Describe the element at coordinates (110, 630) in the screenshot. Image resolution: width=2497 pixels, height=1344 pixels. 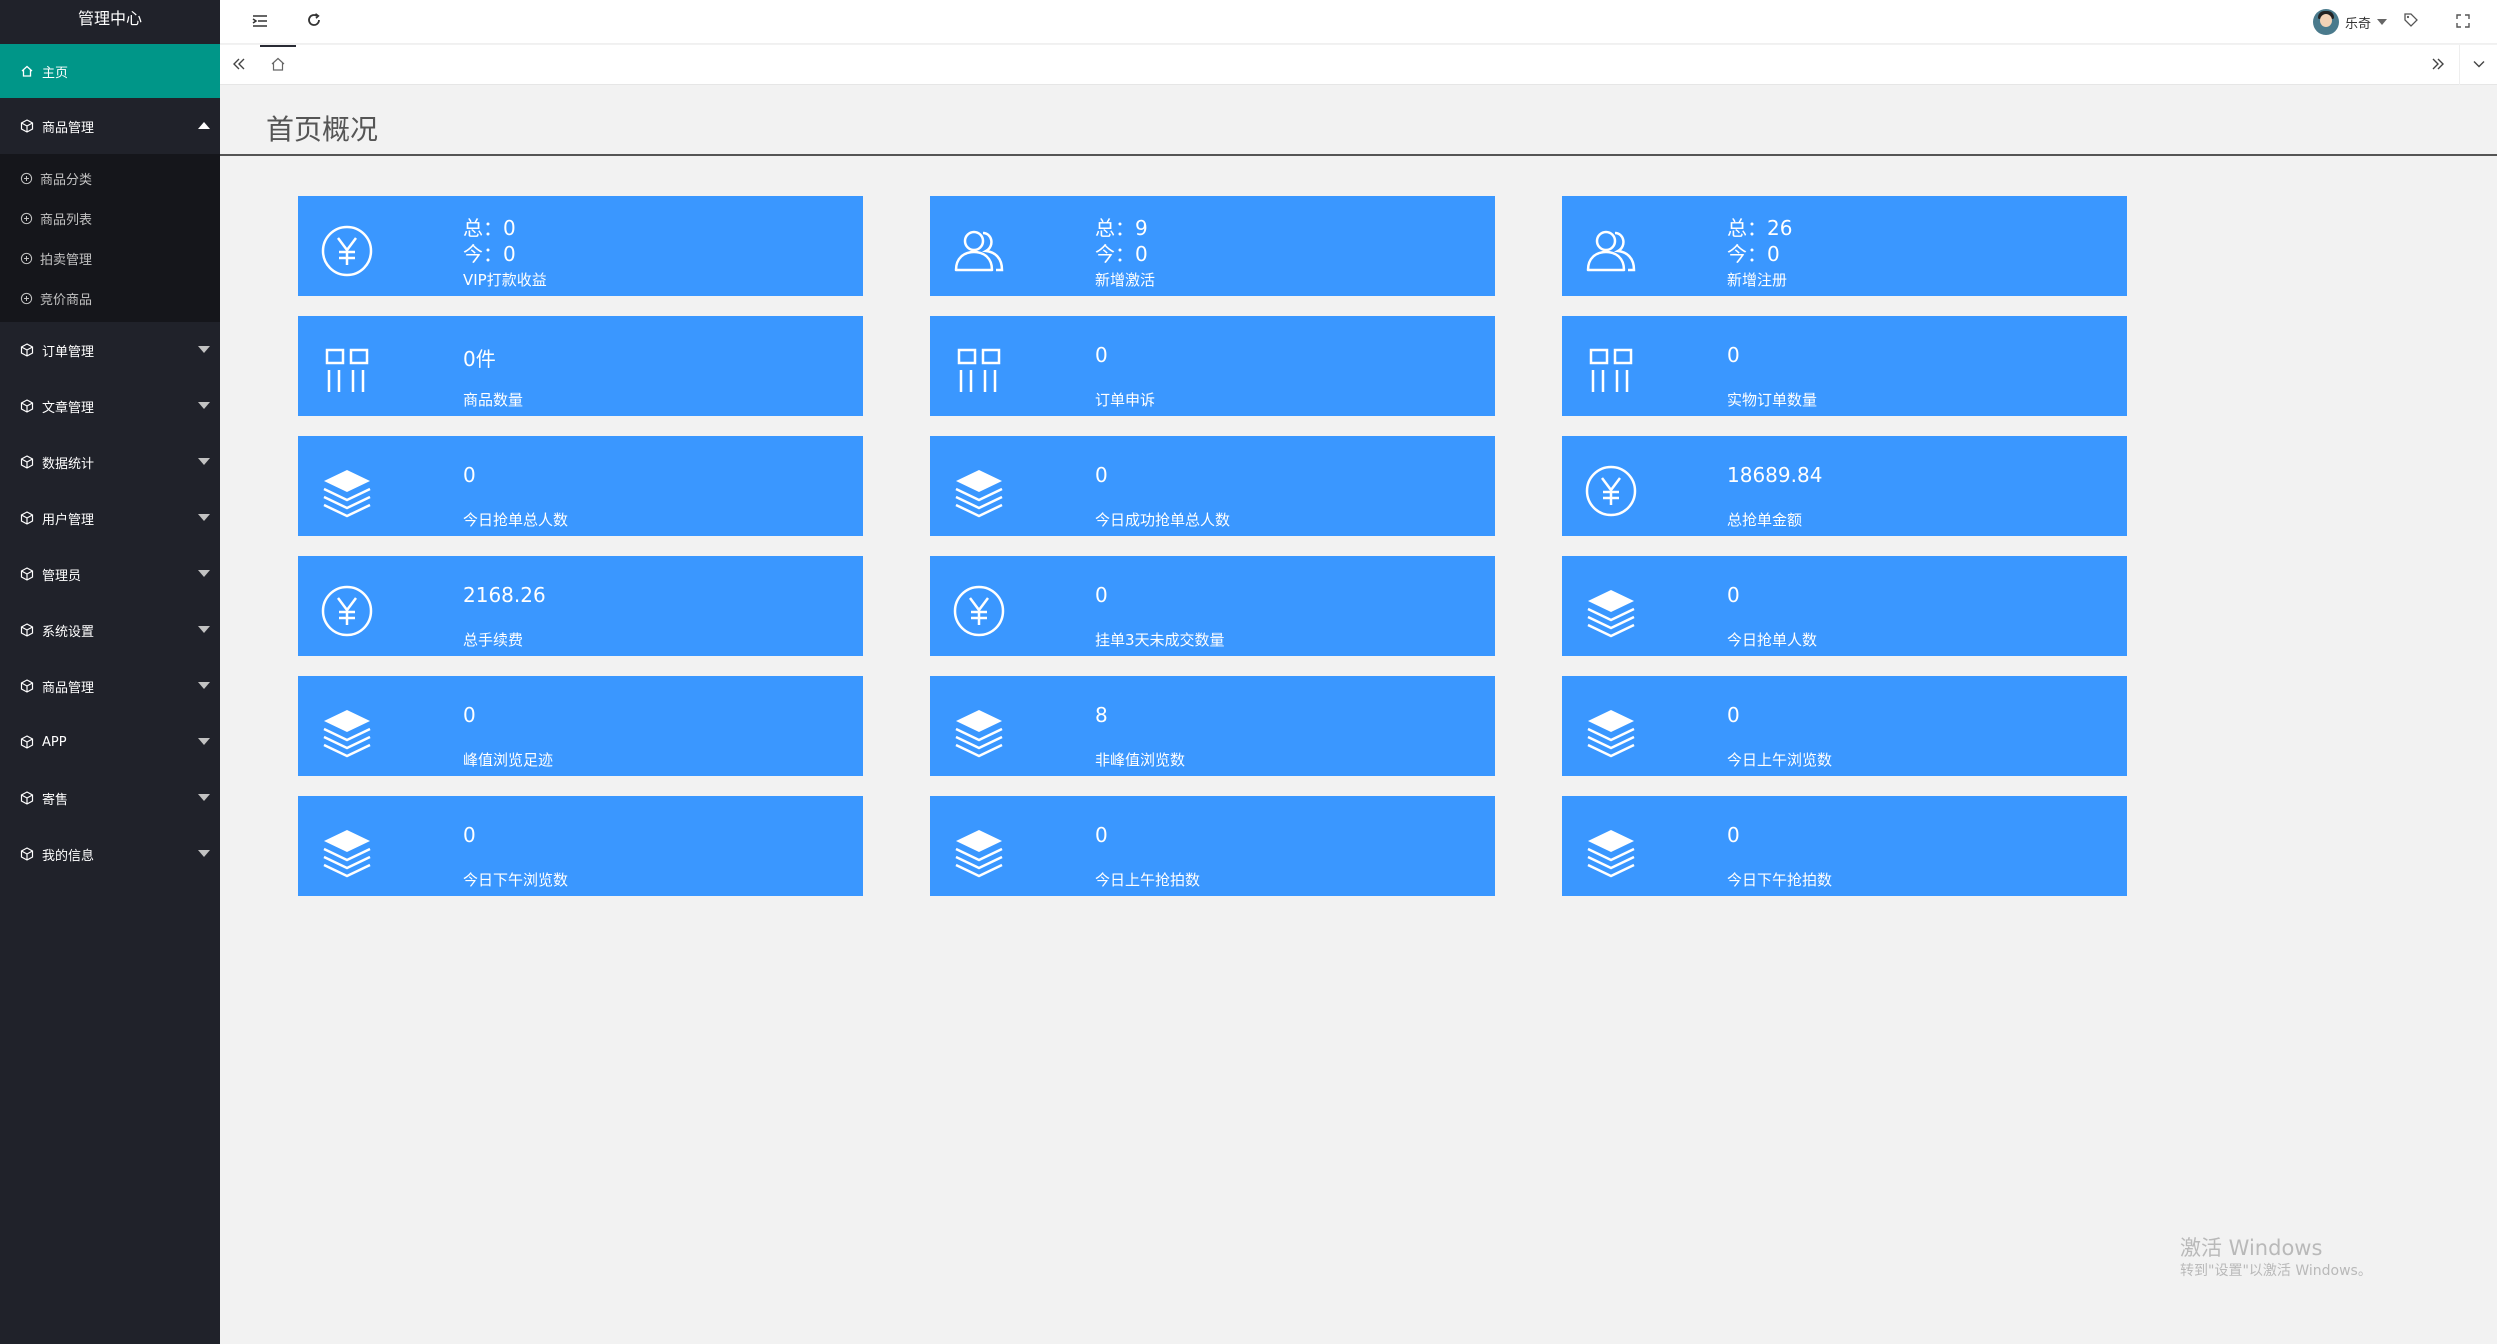
I see `sidebar-item-6: 系统设置` at that location.